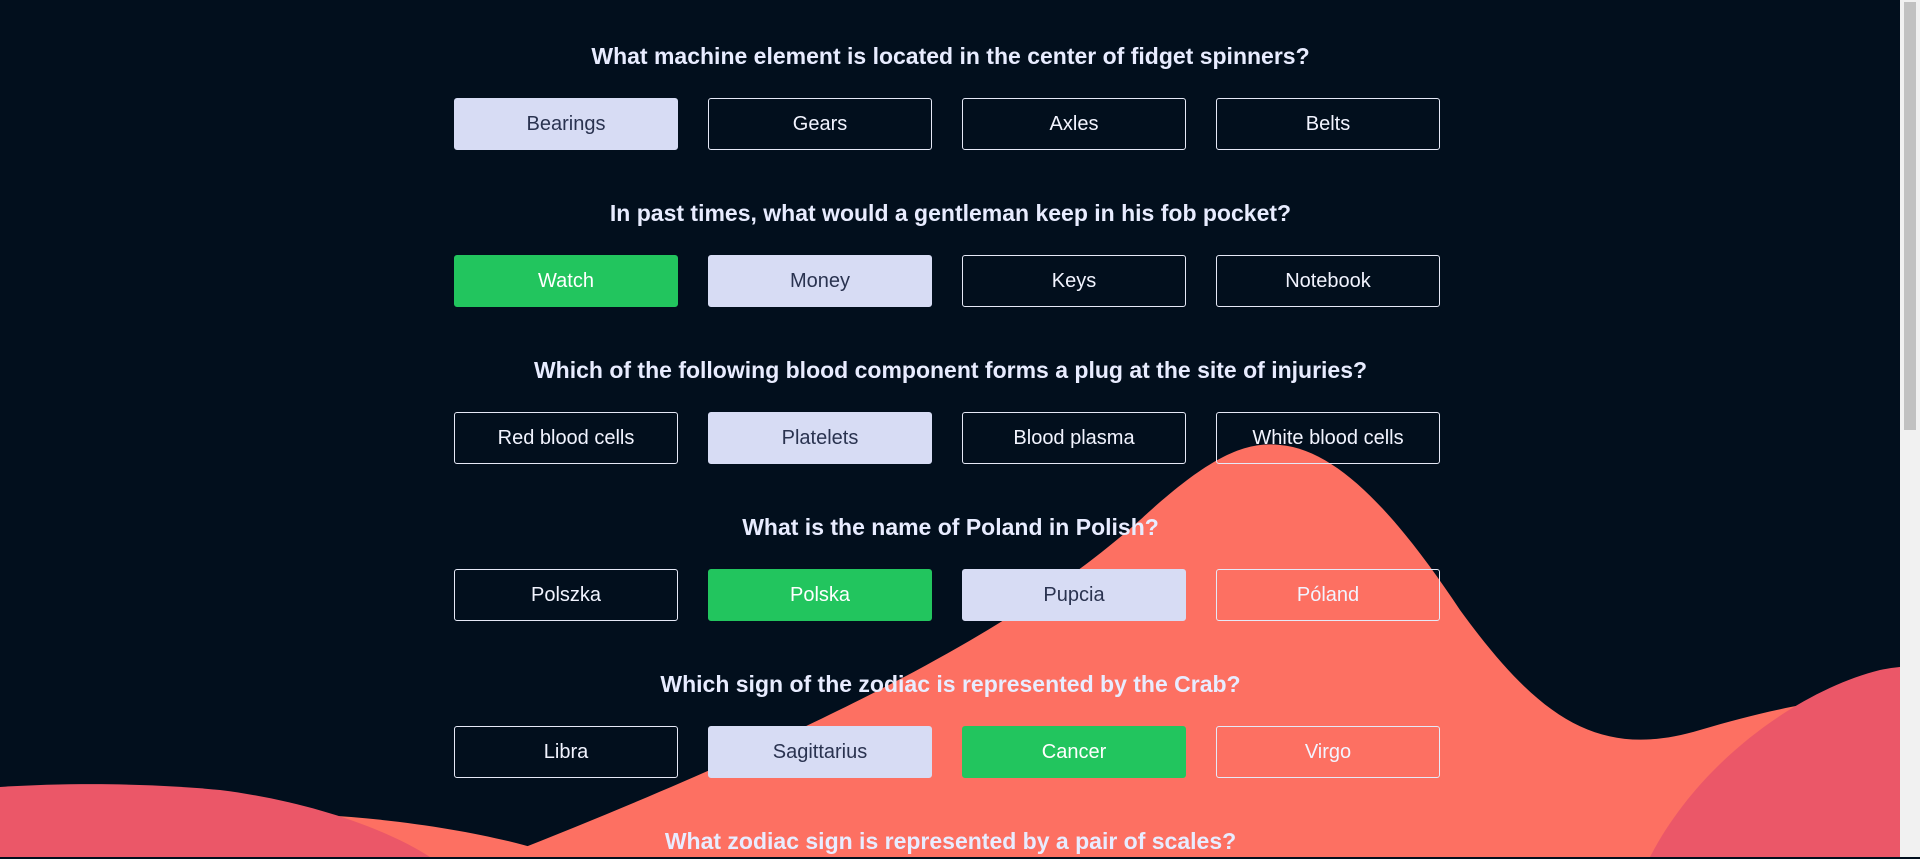  Describe the element at coordinates (1074, 438) in the screenshot. I see `answer-button: Blood plasma` at that location.